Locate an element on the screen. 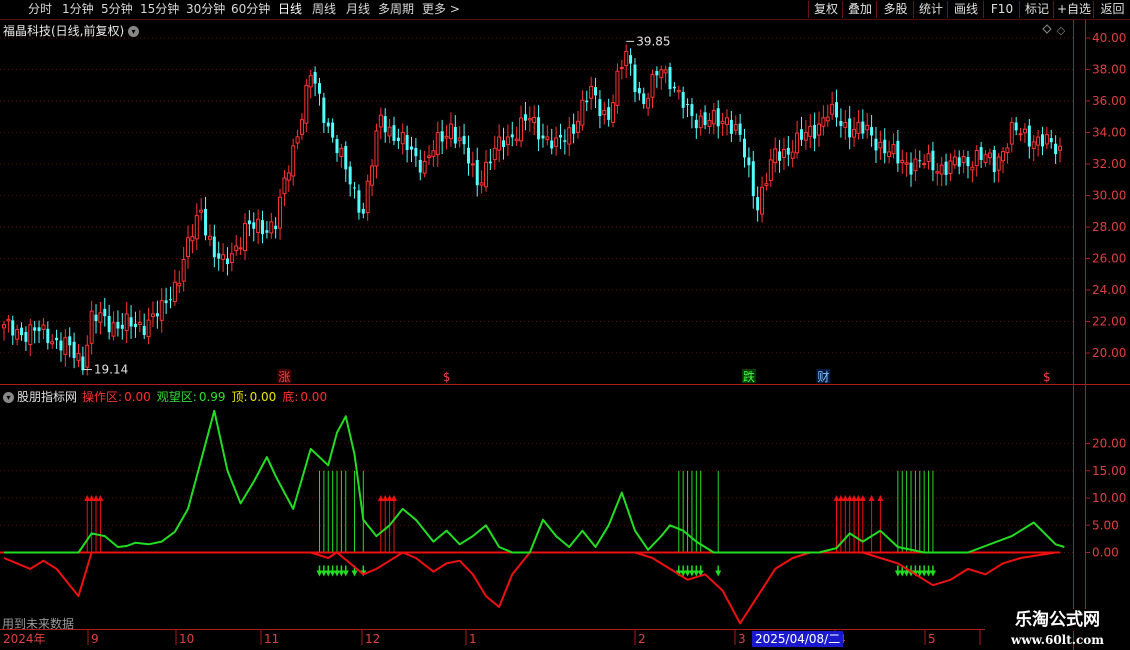 This screenshot has height=650, width=1130. ytick-label-main-1: 38.00 is located at coordinates (1109, 70).